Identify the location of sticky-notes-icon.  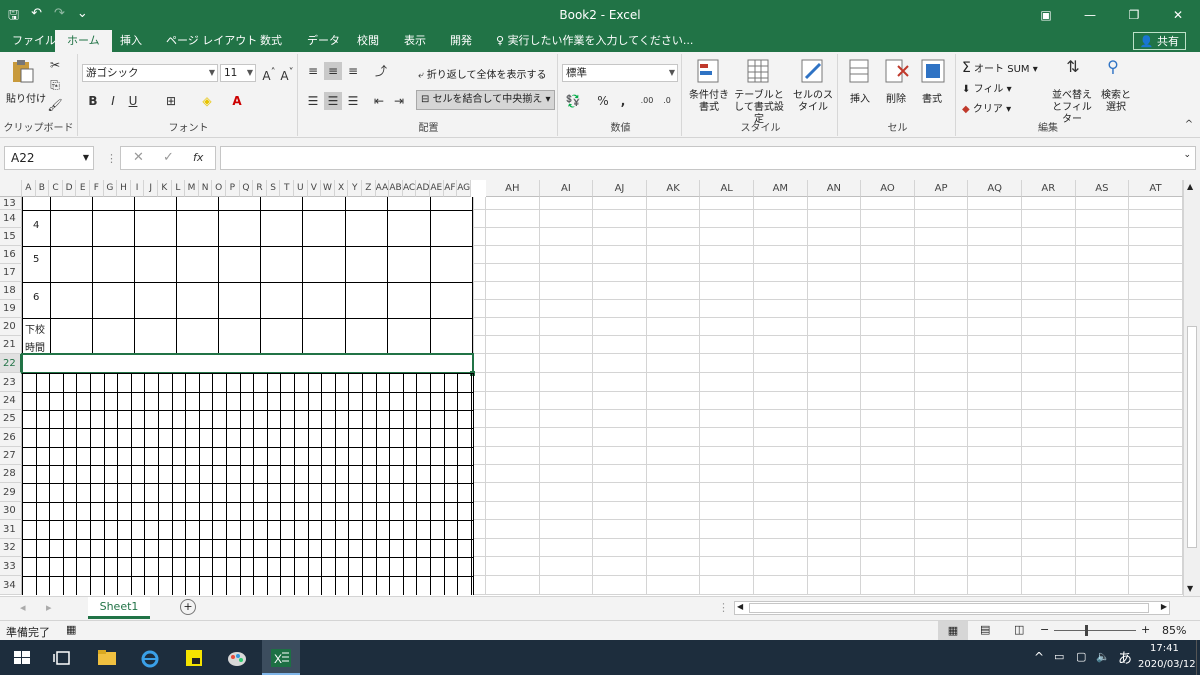
(194, 658).